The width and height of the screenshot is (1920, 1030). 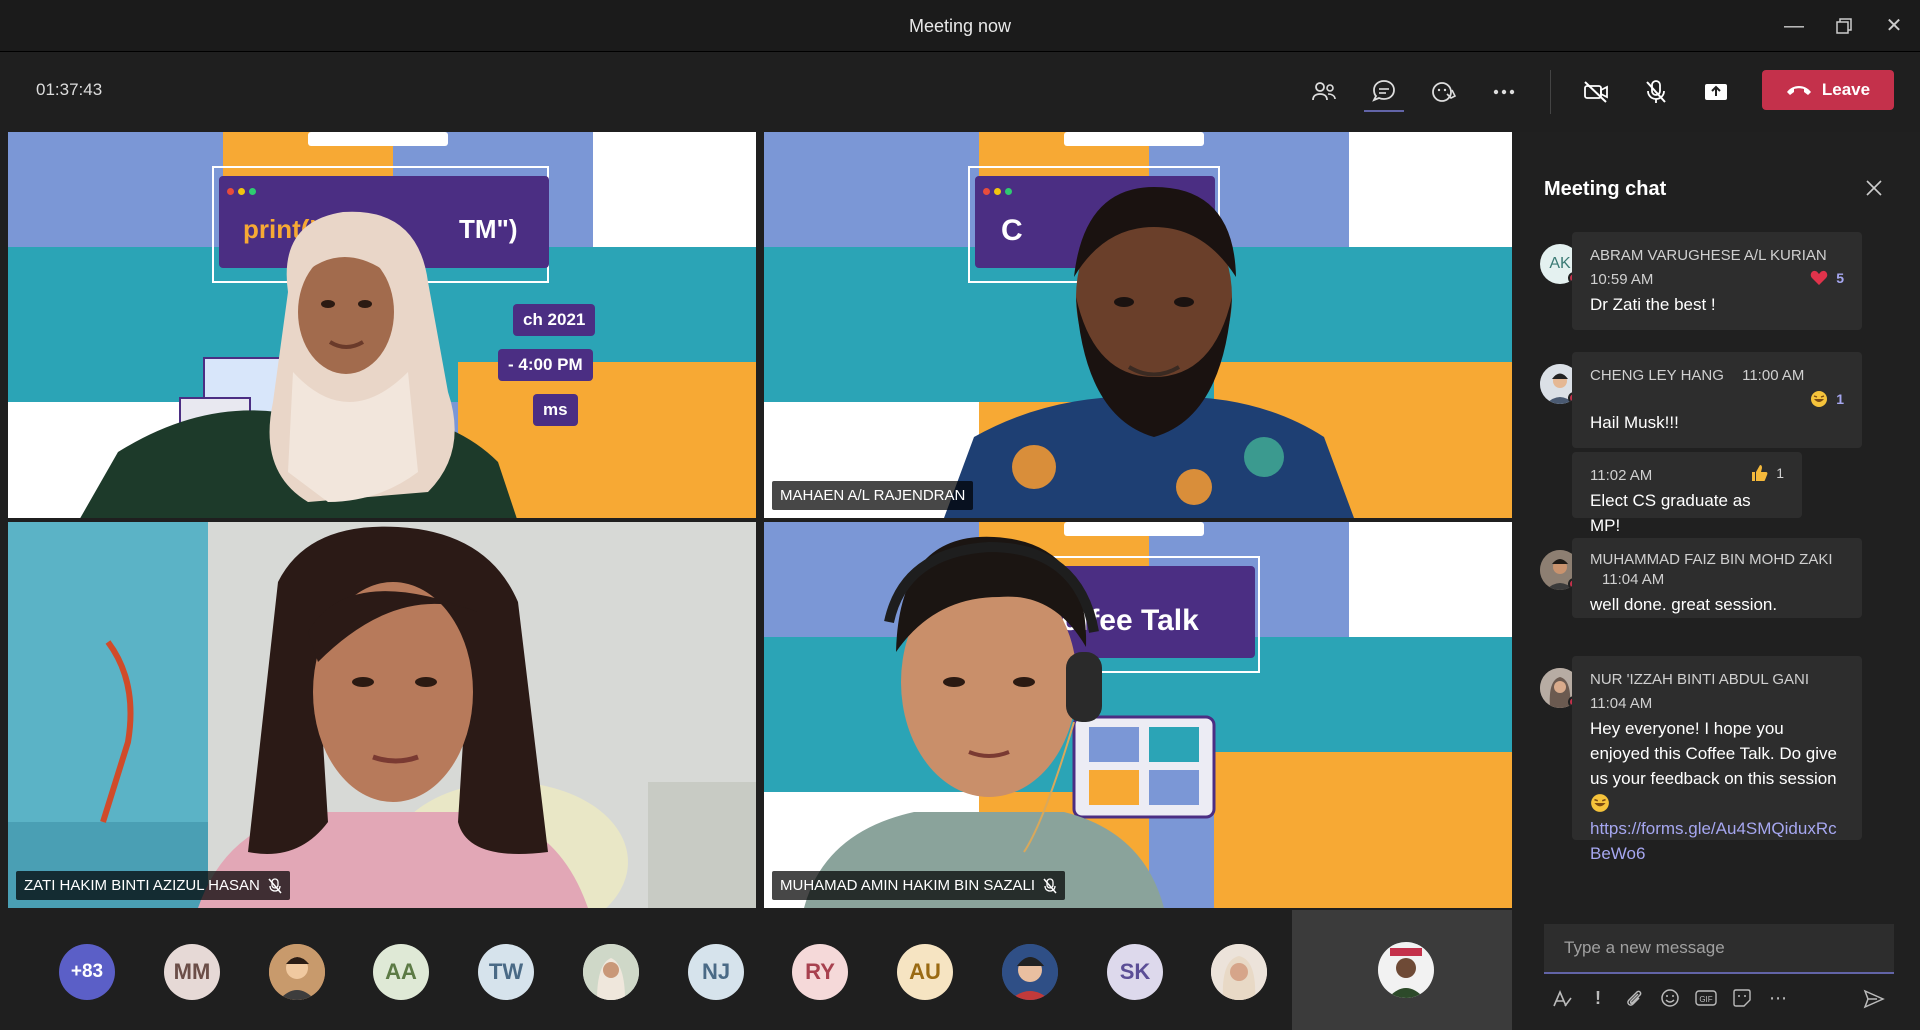 I want to click on attach-button, so click(x=1634, y=1000).